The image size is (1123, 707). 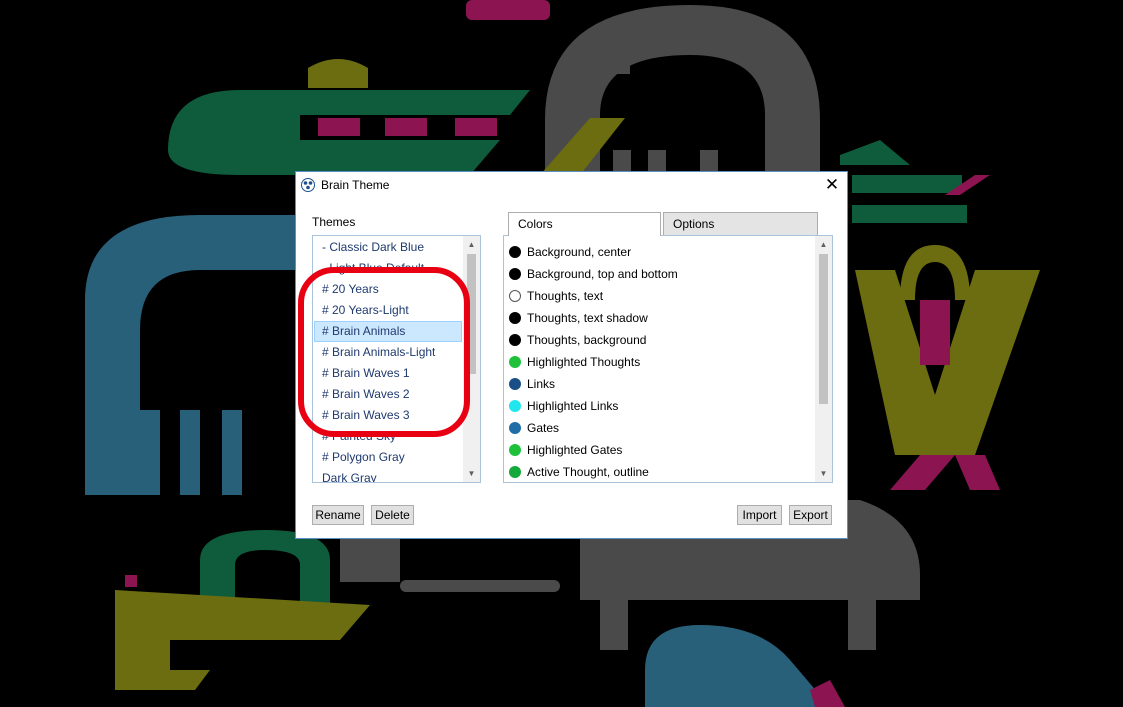 I want to click on delete-button: Delete, so click(x=392, y=515).